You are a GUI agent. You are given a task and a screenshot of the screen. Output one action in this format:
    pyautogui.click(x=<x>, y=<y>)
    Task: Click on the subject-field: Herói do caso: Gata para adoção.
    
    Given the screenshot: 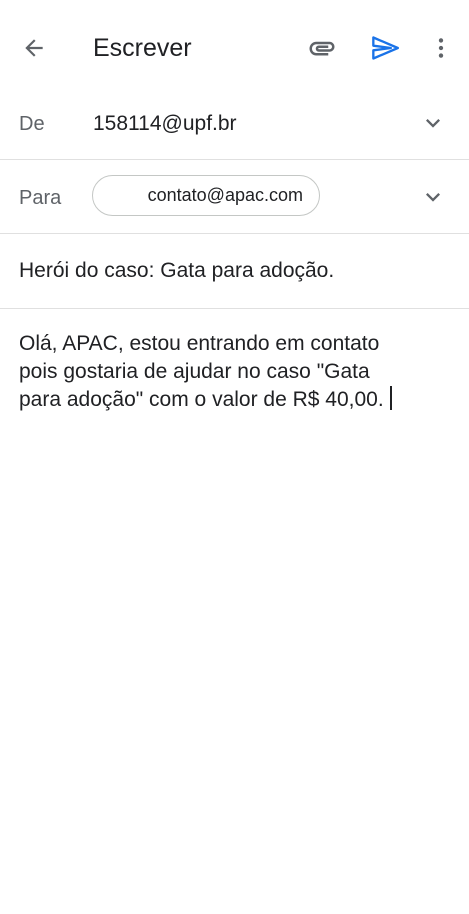 What is the action you would take?
    pyautogui.click(x=176, y=271)
    